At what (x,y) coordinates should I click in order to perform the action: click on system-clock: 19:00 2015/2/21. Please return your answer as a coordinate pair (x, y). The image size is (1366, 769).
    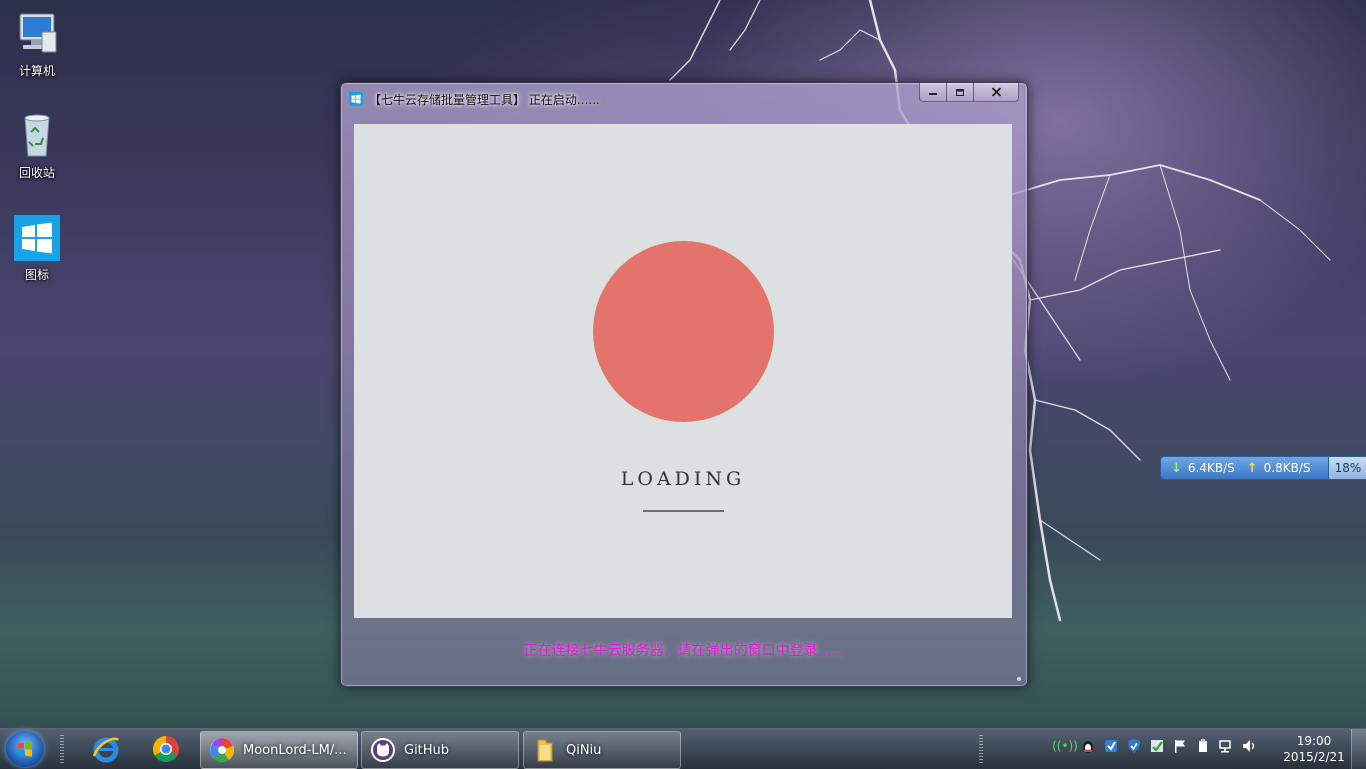
    Looking at the image, I should click on (1314, 749).